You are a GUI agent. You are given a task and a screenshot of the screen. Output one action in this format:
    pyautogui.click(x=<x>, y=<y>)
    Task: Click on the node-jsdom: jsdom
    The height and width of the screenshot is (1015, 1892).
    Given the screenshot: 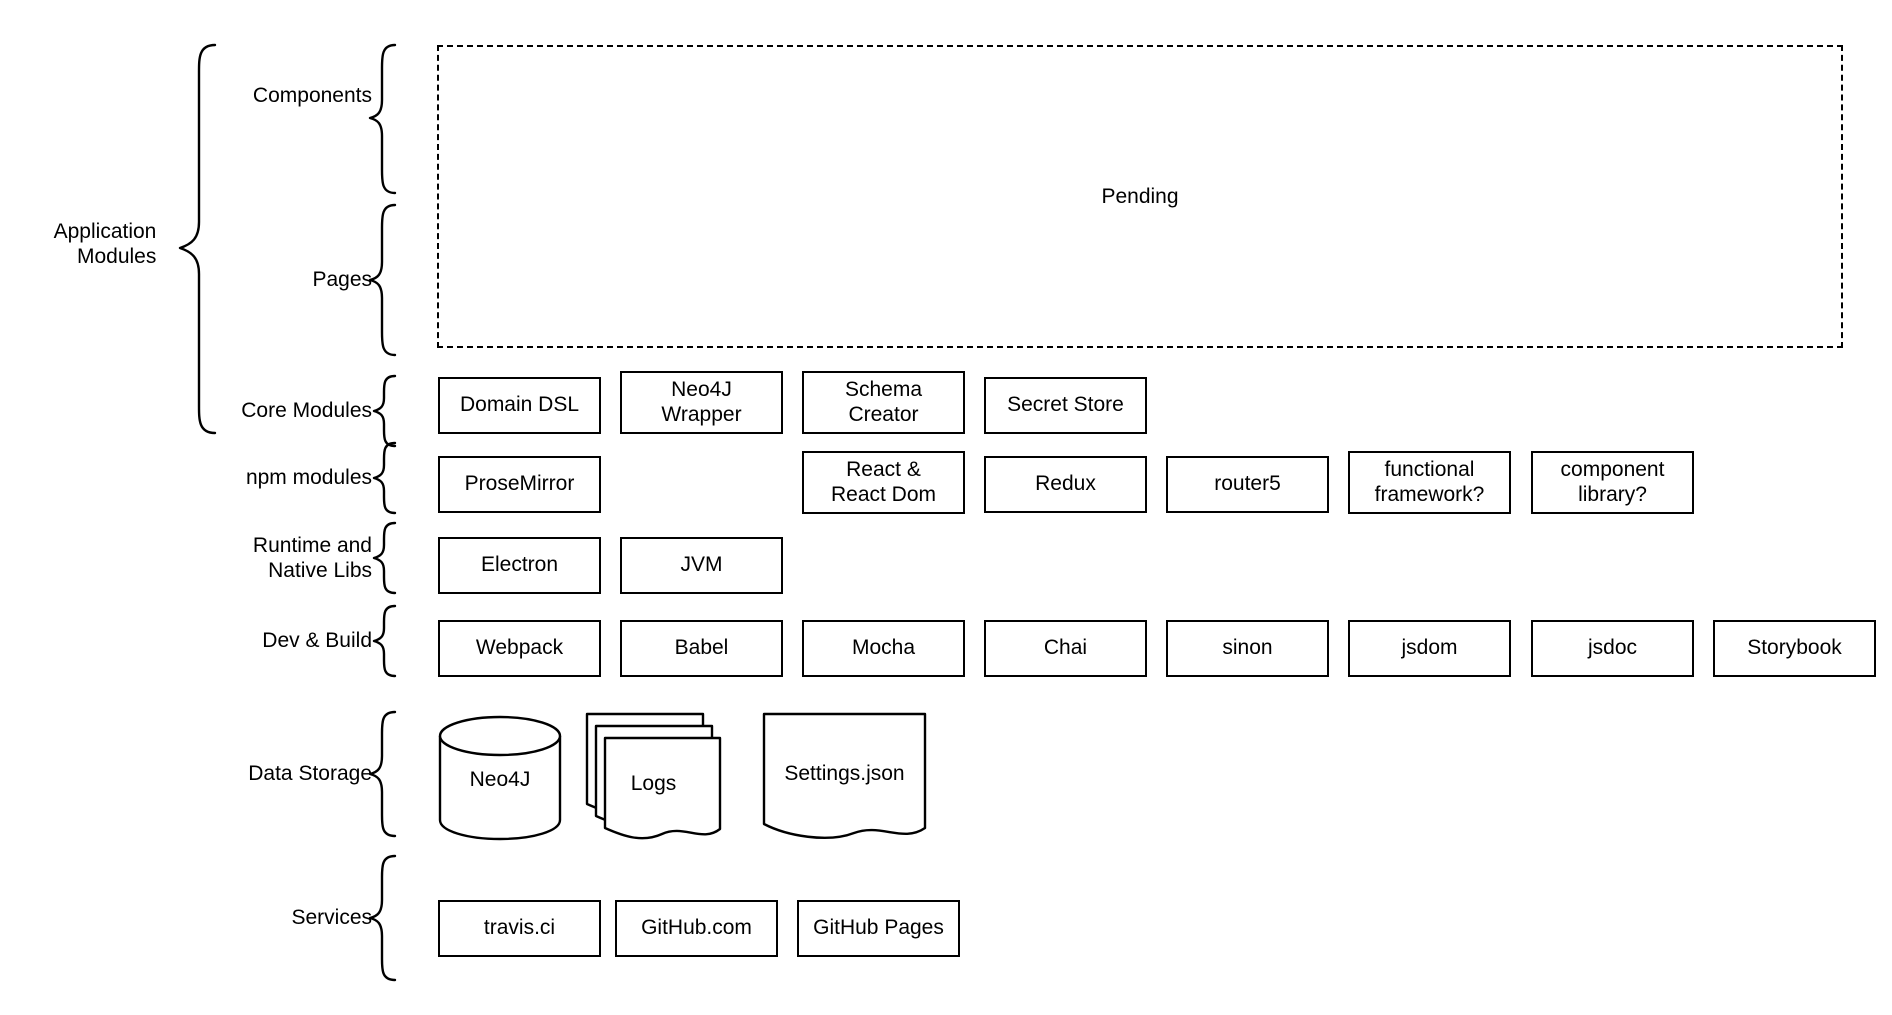 What is the action you would take?
    pyautogui.click(x=1429, y=648)
    